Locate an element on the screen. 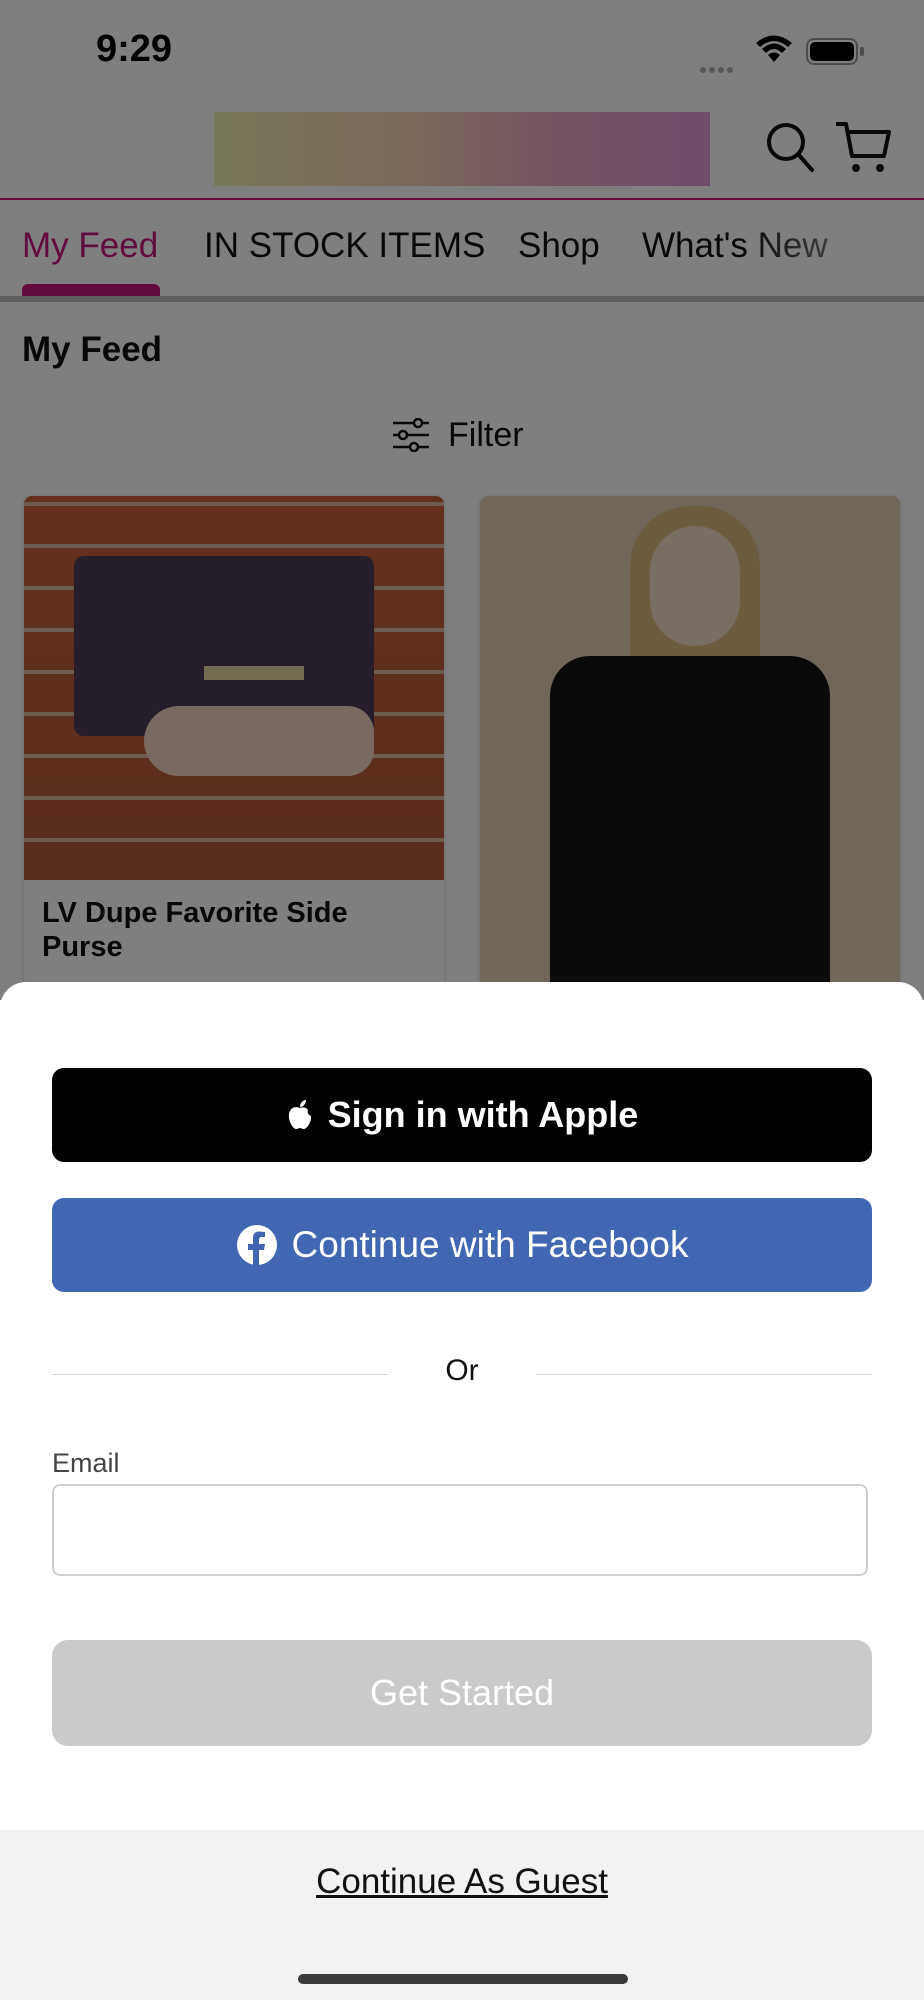  facebook-button-label: Continue with Facebook is located at coordinates (490, 1244).